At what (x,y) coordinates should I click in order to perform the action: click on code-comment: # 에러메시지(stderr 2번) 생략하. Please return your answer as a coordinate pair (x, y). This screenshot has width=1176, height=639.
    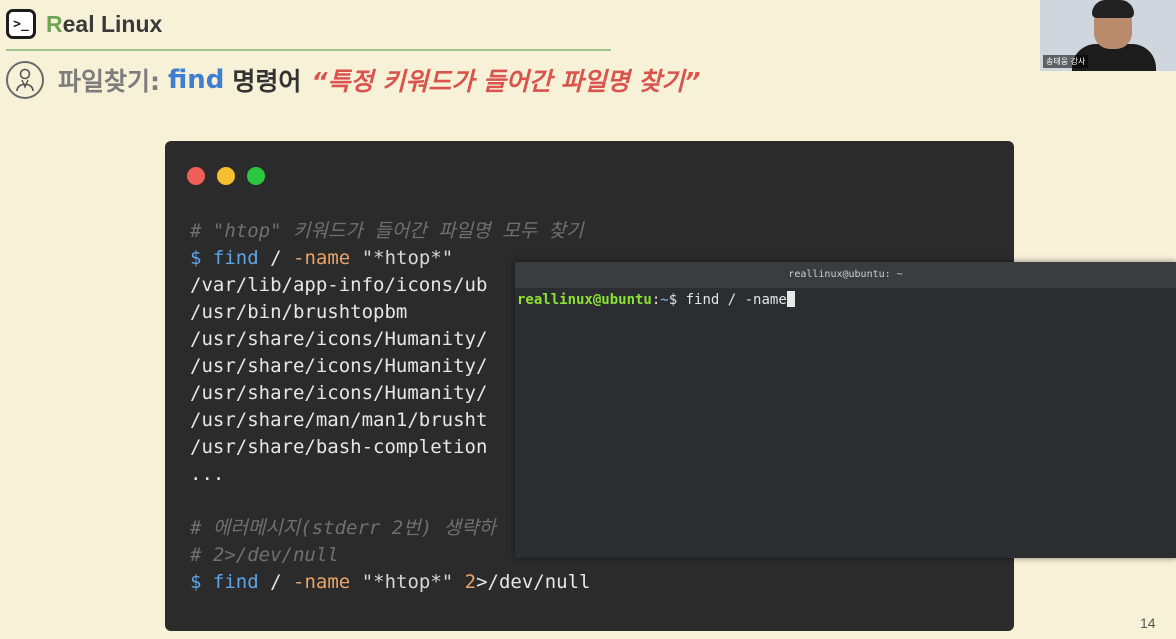
    Looking at the image, I should click on (343, 528).